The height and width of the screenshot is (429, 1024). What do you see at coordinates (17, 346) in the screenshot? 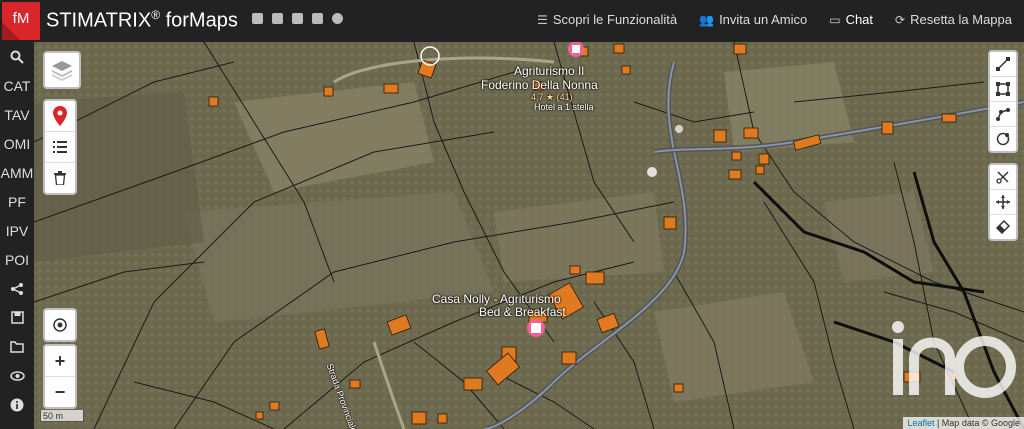
I see `folder-open-icon` at bounding box center [17, 346].